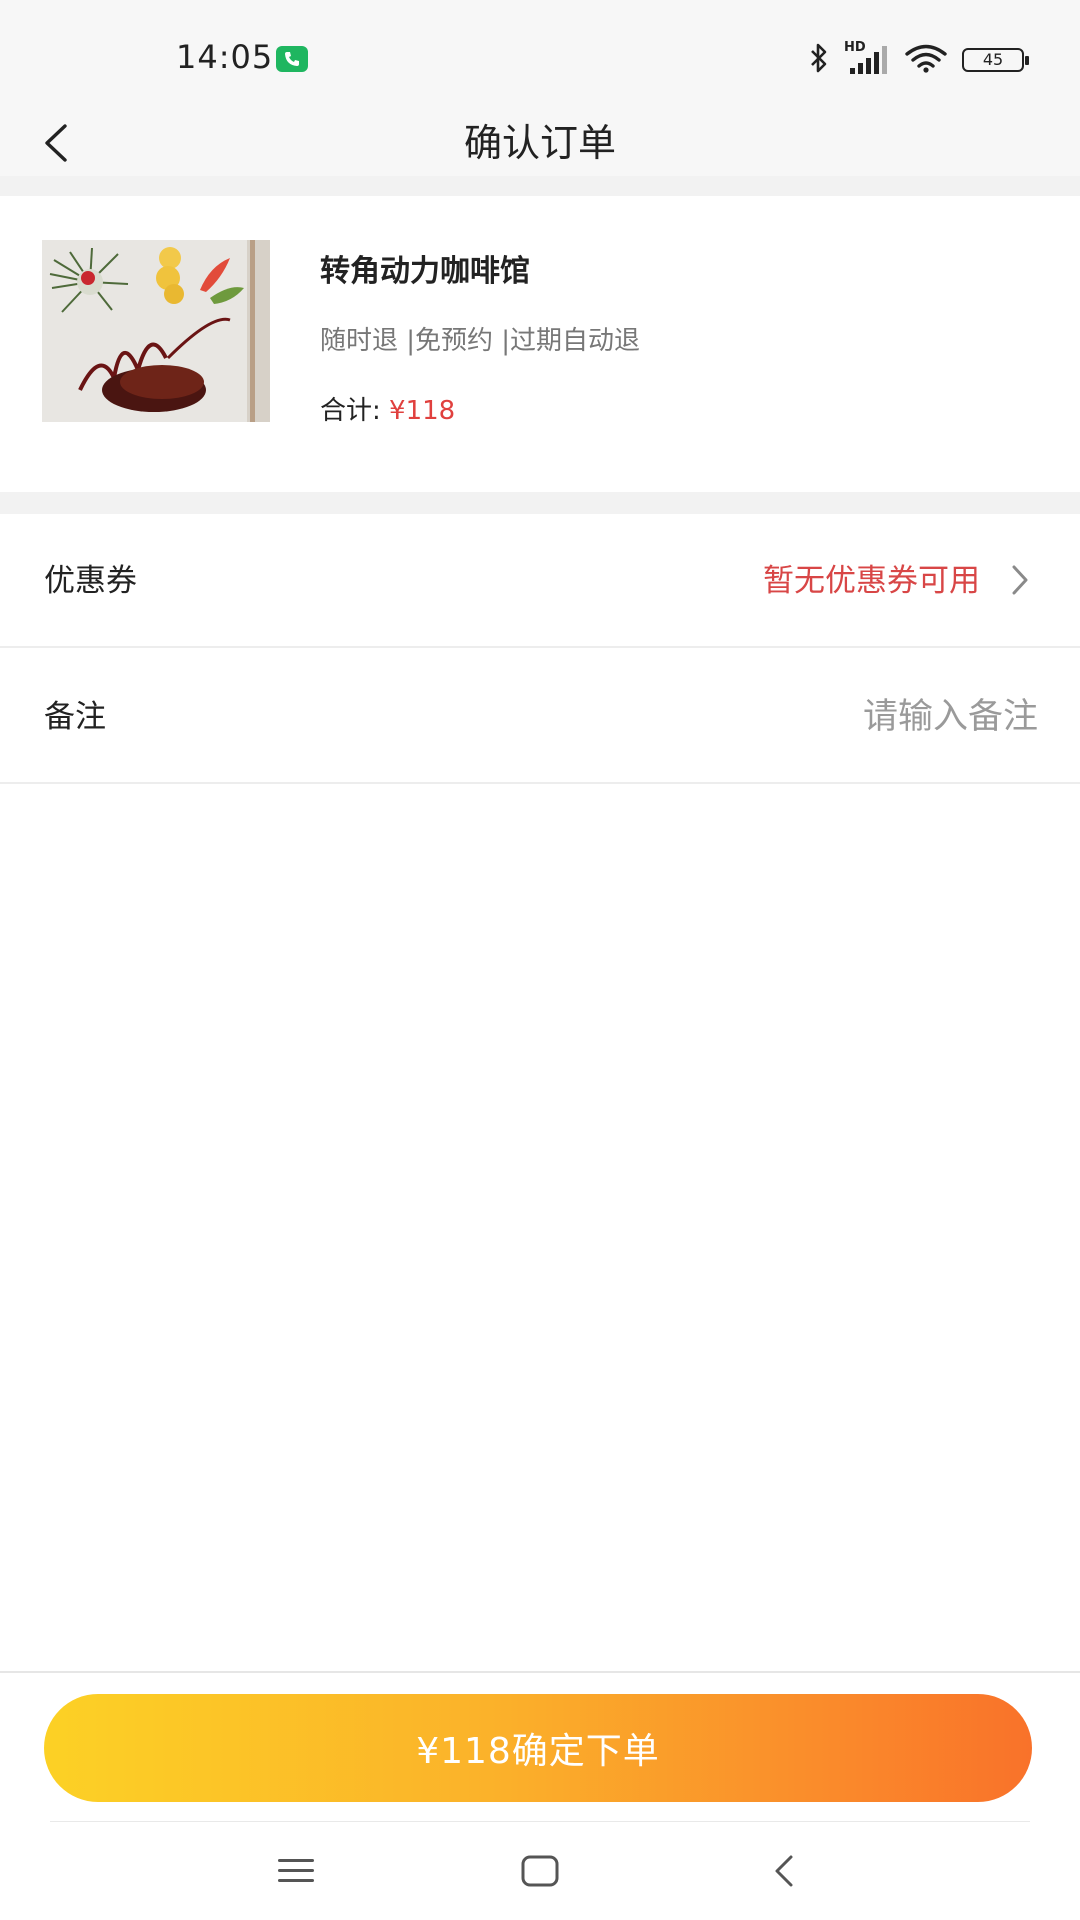 This screenshot has width=1080, height=1920. What do you see at coordinates (156, 331) in the screenshot?
I see `product-image` at bounding box center [156, 331].